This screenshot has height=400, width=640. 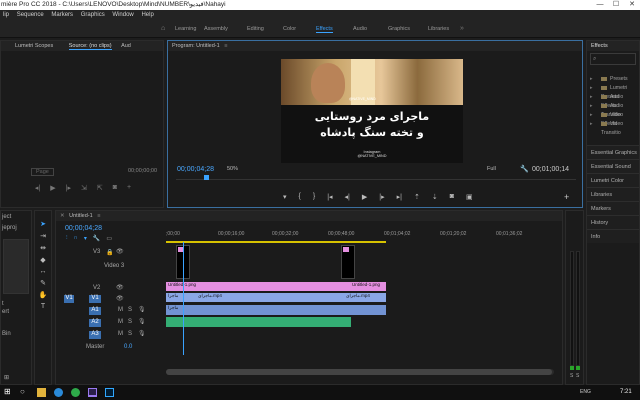 What do you see at coordinates (632, 5) in the screenshot?
I see `close-button: ✕` at bounding box center [632, 5].